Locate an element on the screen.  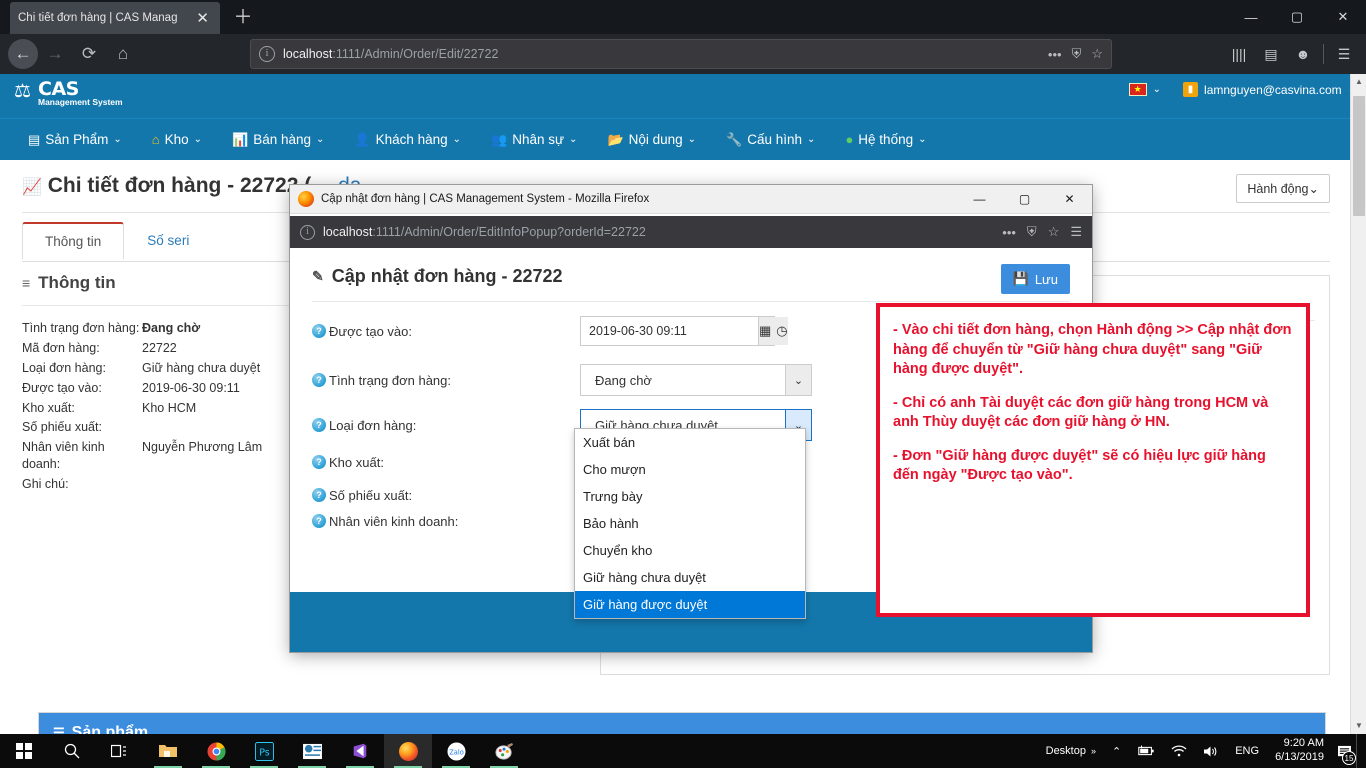
desktop-peek-label: Desktop » is located at coordinates (1071, 751).